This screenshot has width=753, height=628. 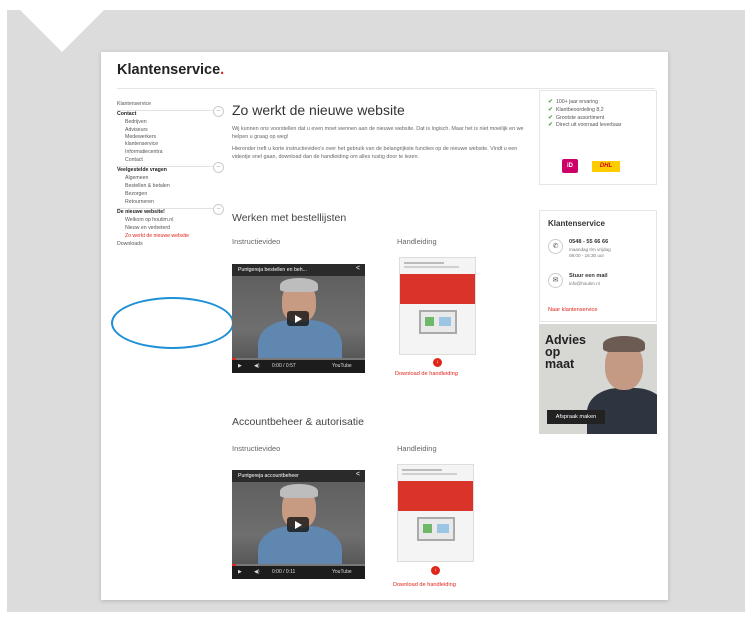 What do you see at coordinates (573, 102) in the screenshot?
I see `usp-item: ✔ 100+ jaar ervaring` at bounding box center [573, 102].